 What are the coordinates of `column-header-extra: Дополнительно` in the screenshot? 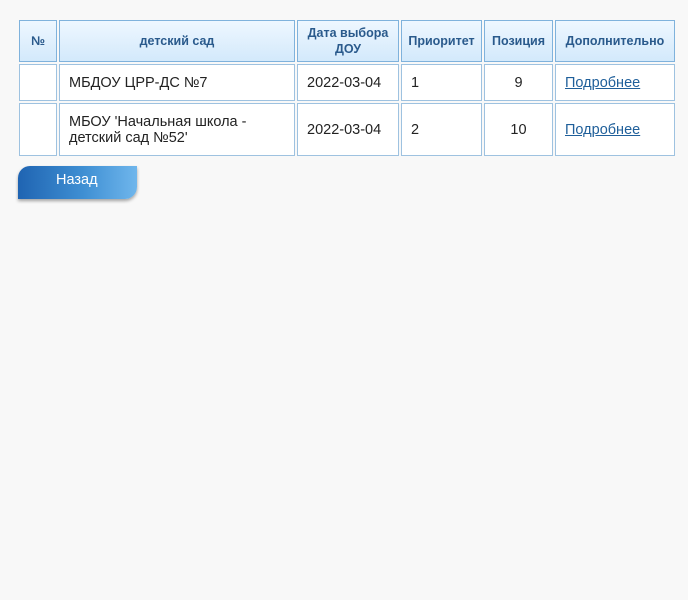 It's located at (615, 41).